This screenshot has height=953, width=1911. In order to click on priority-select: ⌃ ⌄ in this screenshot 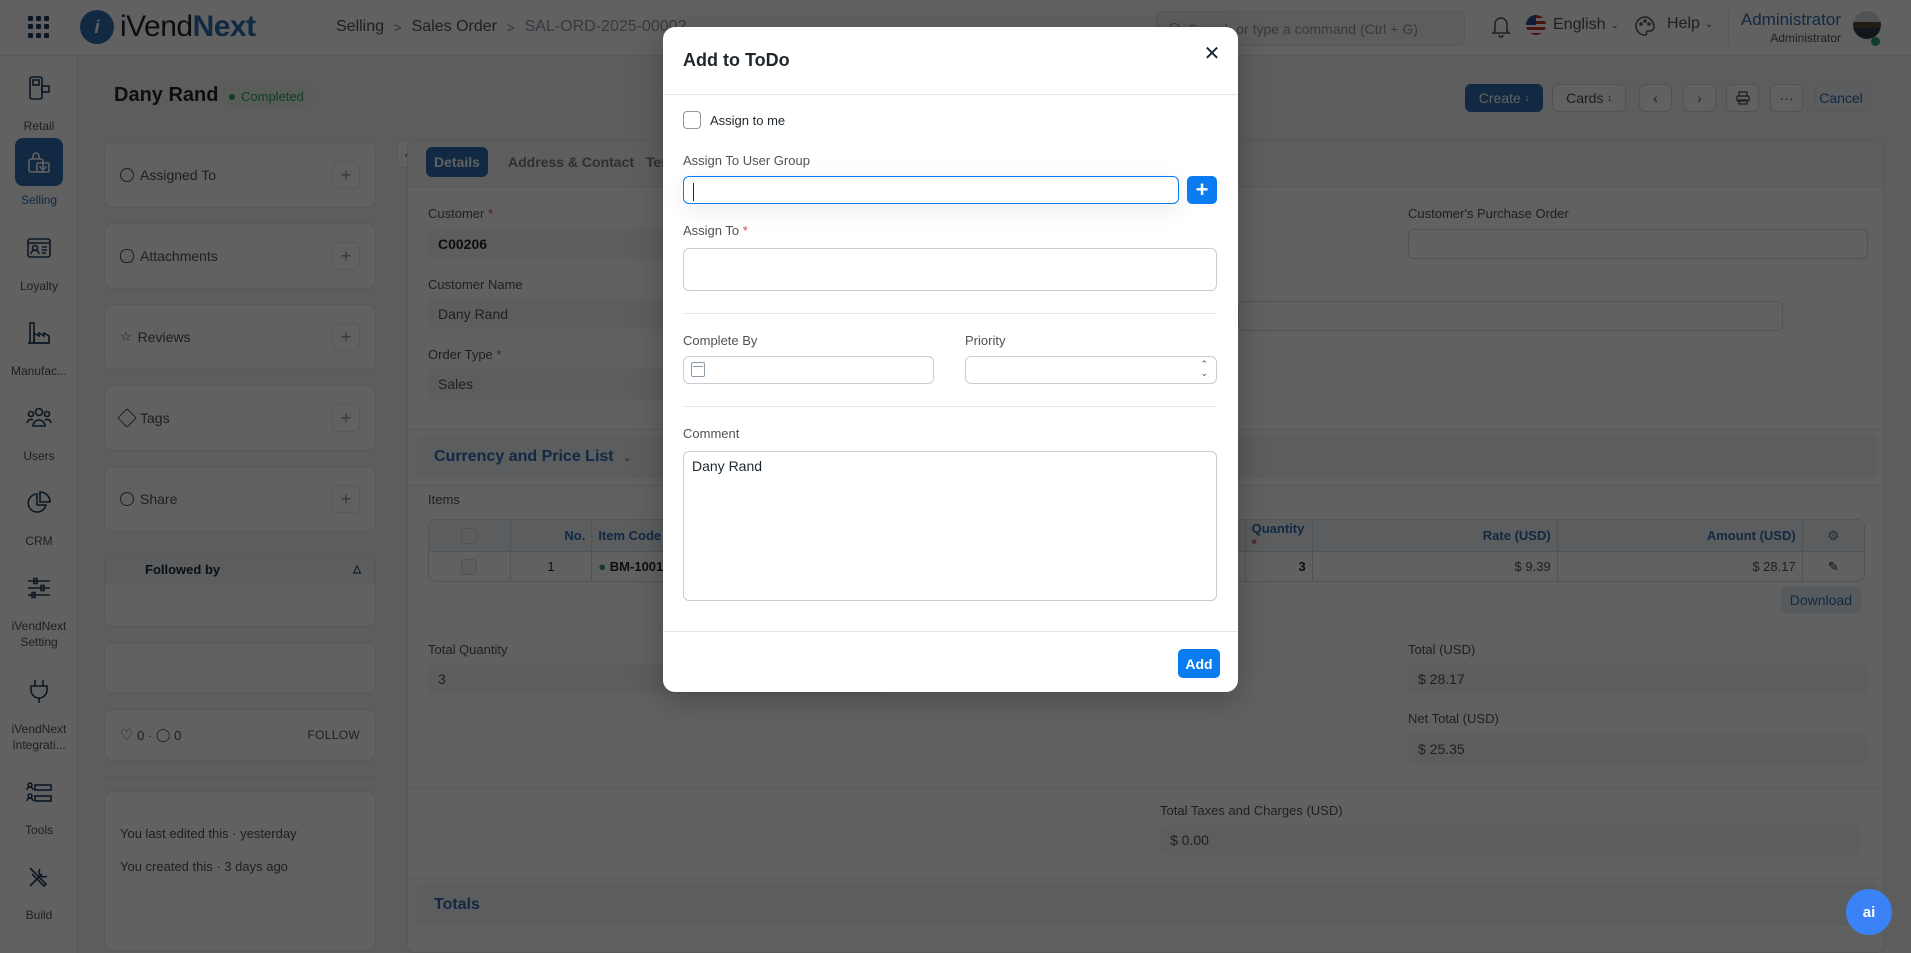, I will do `click(1091, 370)`.